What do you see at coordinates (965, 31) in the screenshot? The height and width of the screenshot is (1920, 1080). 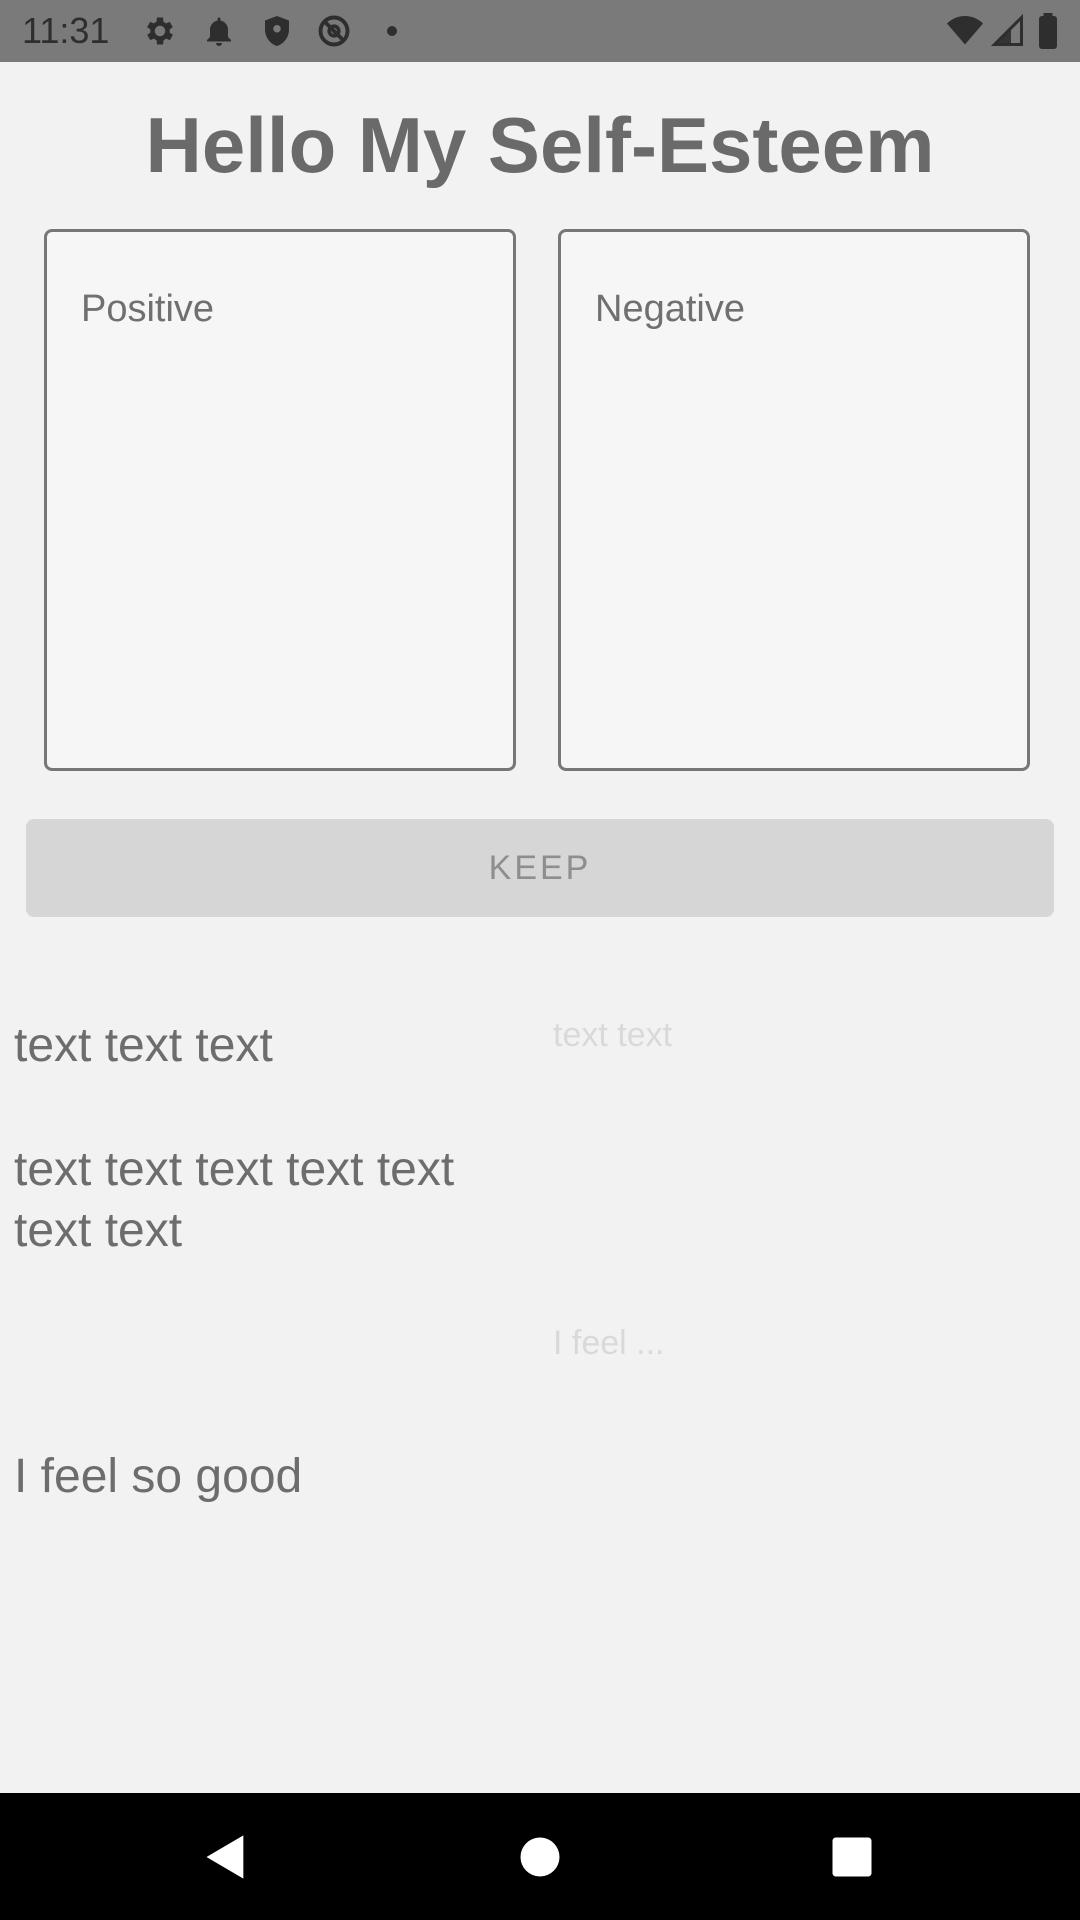 I see `wifi-icon` at bounding box center [965, 31].